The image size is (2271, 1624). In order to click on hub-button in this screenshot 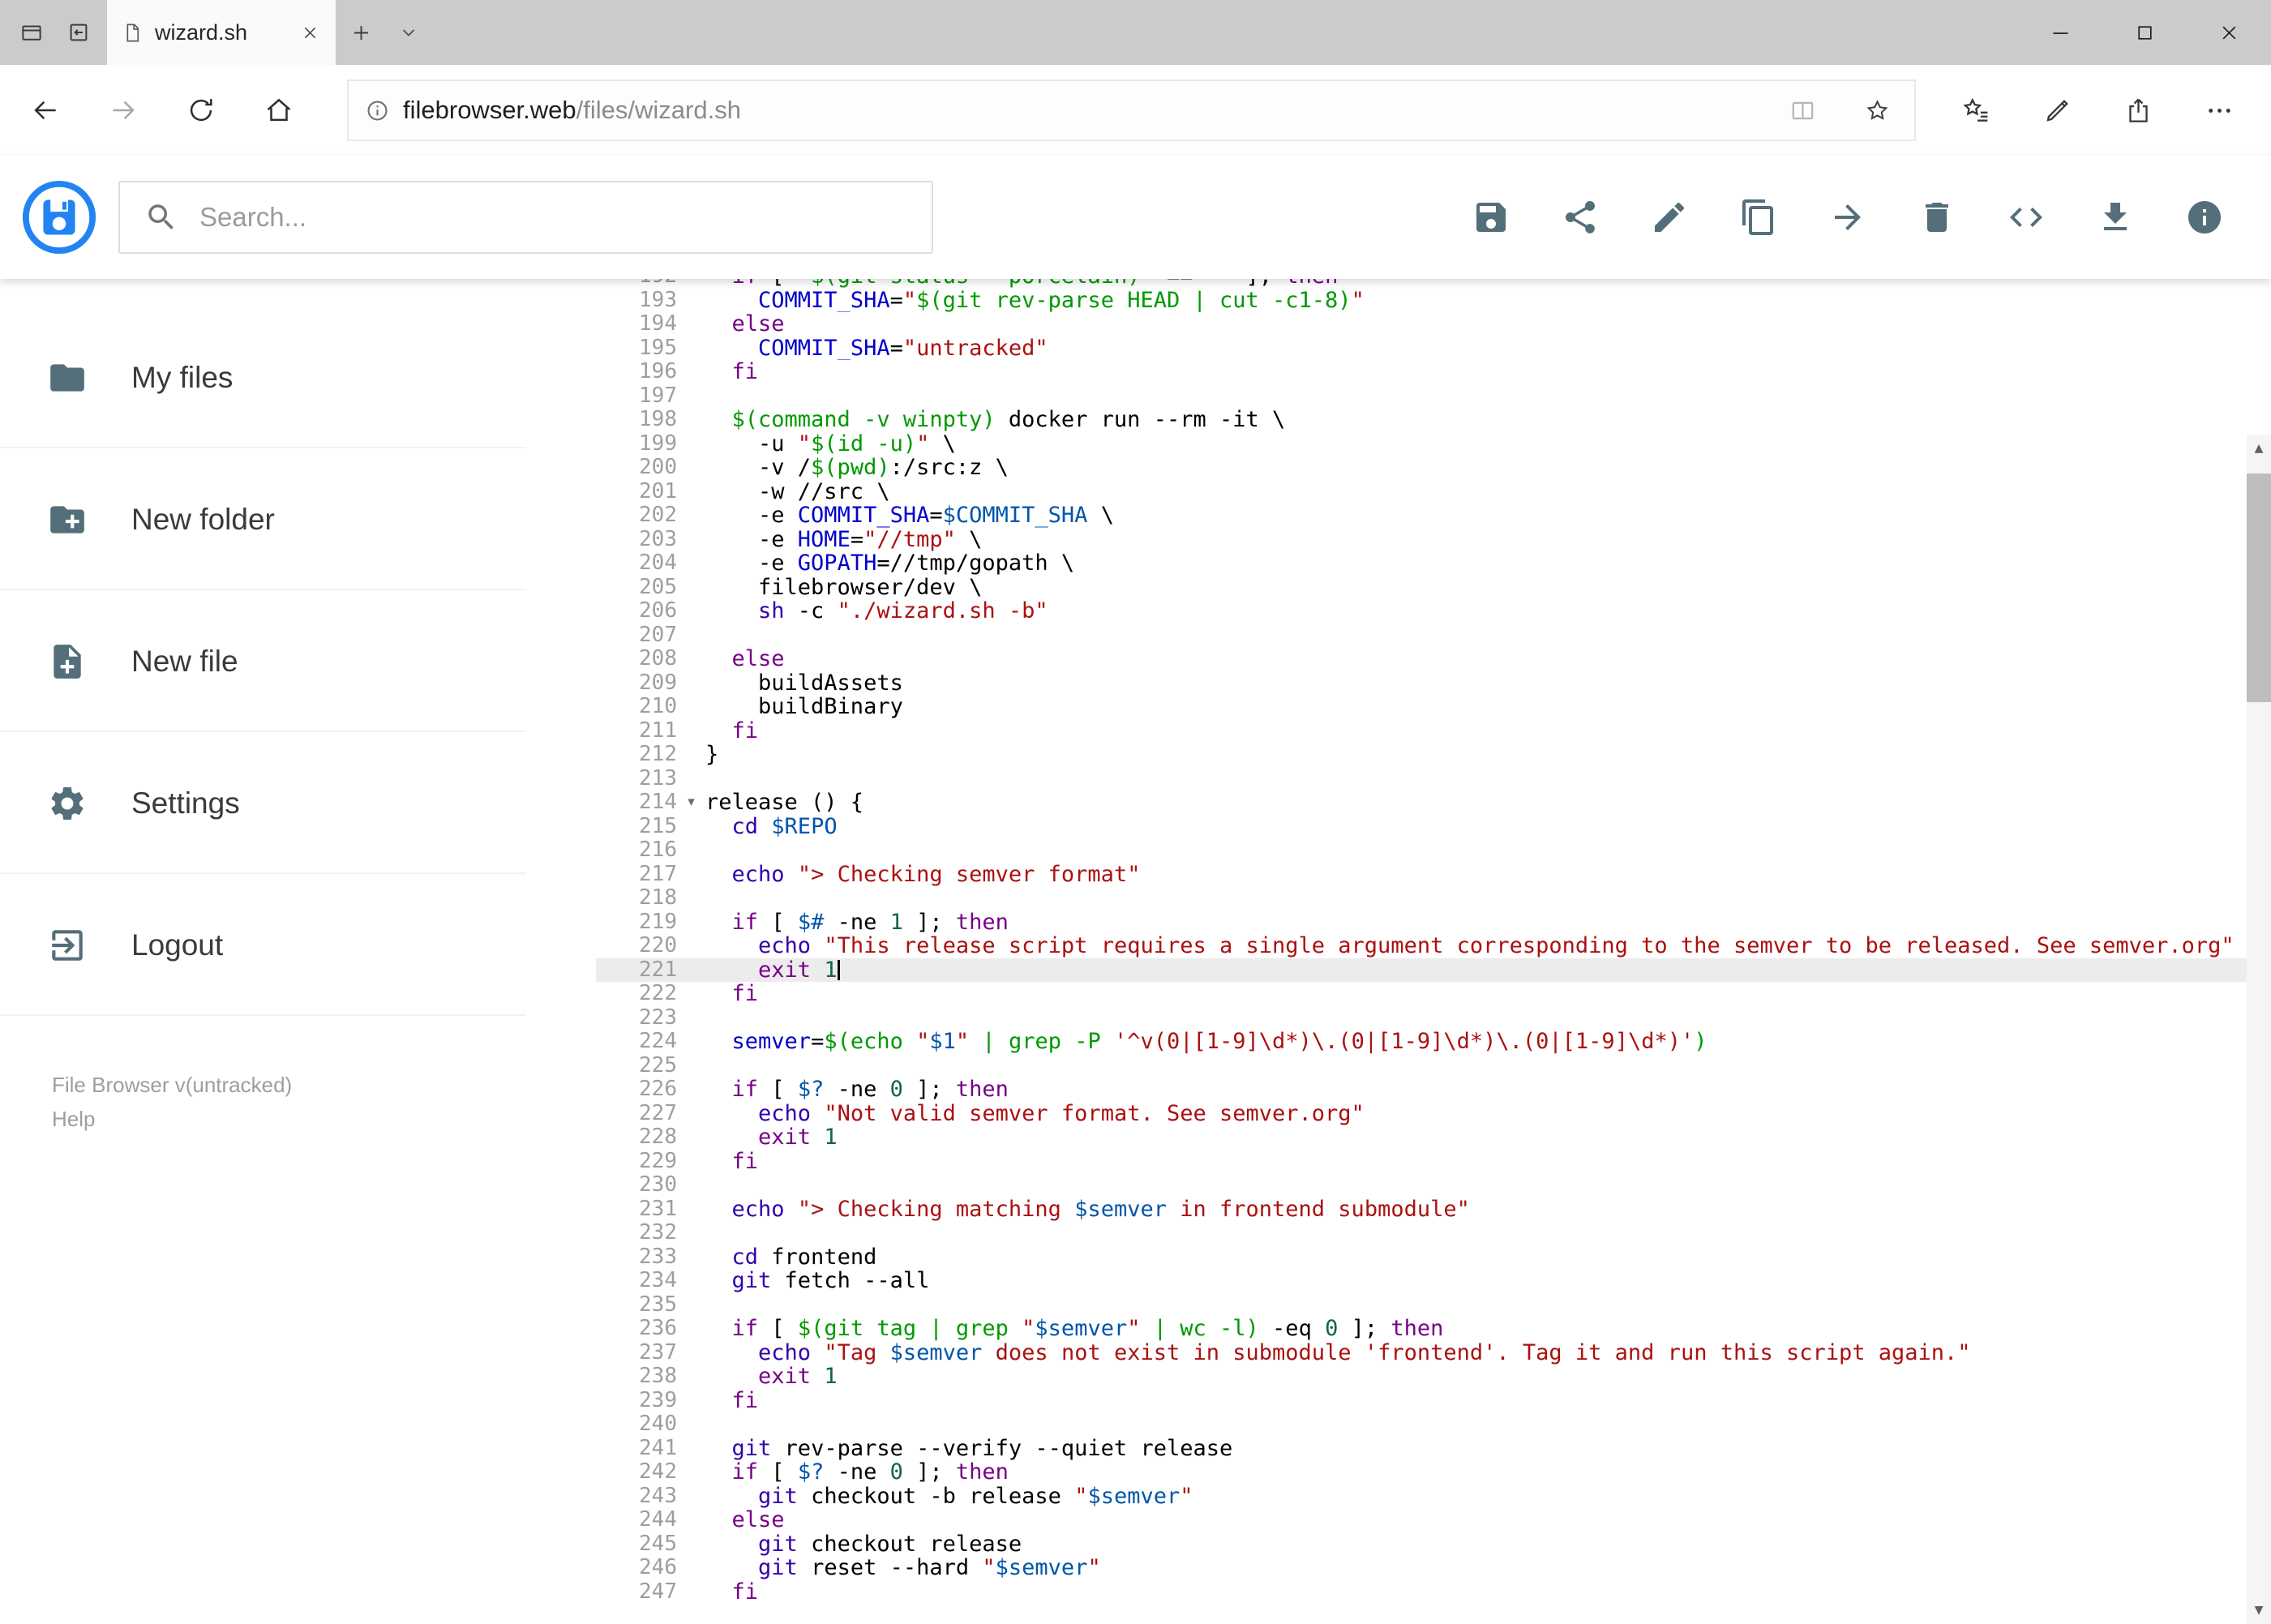, I will do `click(1976, 111)`.